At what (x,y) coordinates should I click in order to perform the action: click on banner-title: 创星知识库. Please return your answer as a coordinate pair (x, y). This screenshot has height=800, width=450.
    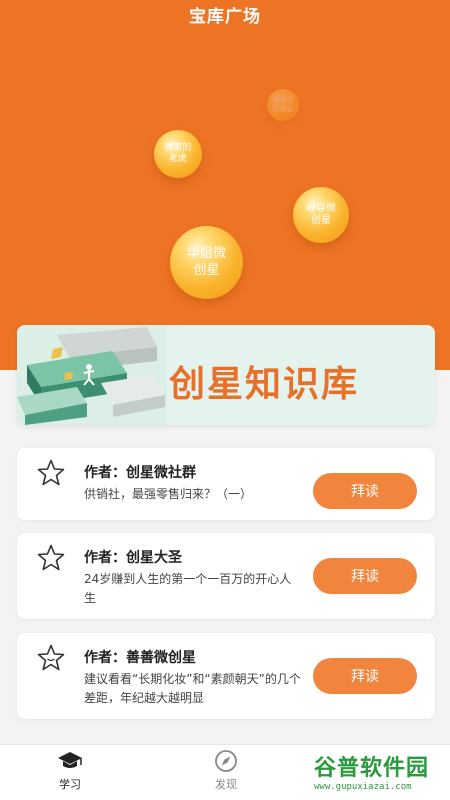
    Looking at the image, I should click on (264, 384).